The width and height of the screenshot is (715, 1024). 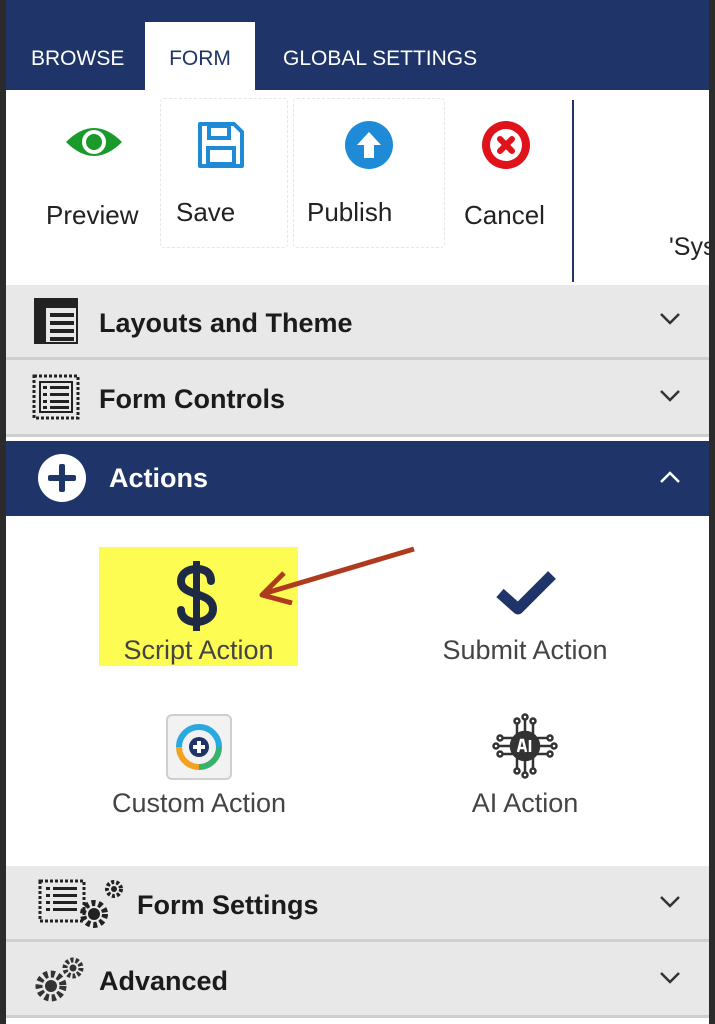 I want to click on clipped-ribbon-text: 'Sys, so click(x=689, y=247).